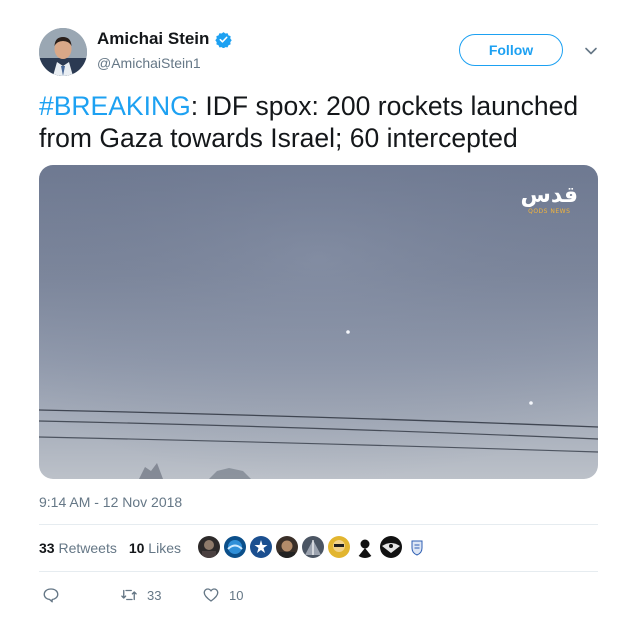 The width and height of the screenshot is (639, 631). Describe the element at coordinates (129, 595) in the screenshot. I see `retweet-icon` at that location.